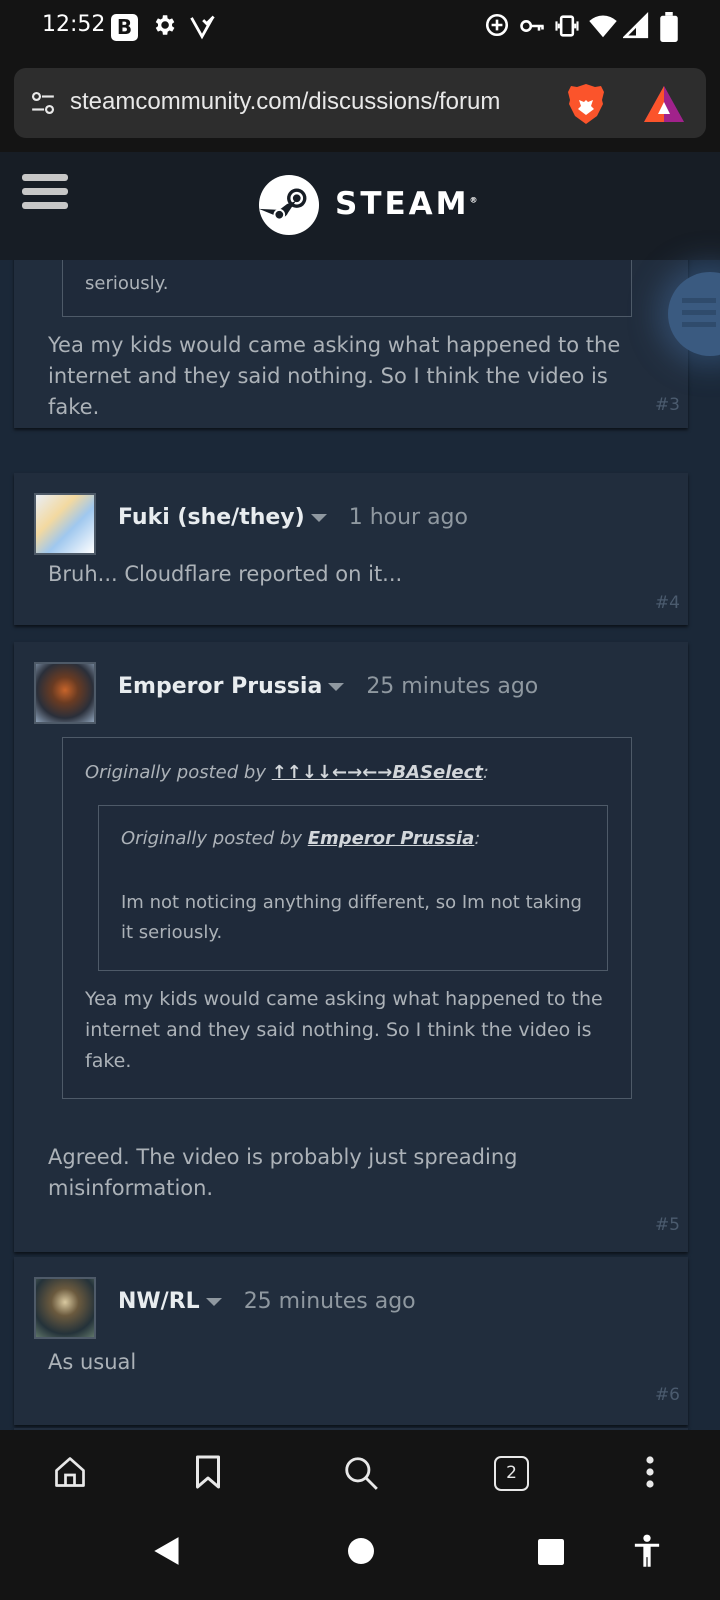 This screenshot has width=720, height=1600. What do you see at coordinates (532, 26) in the screenshot?
I see `vpn-key-icon` at bounding box center [532, 26].